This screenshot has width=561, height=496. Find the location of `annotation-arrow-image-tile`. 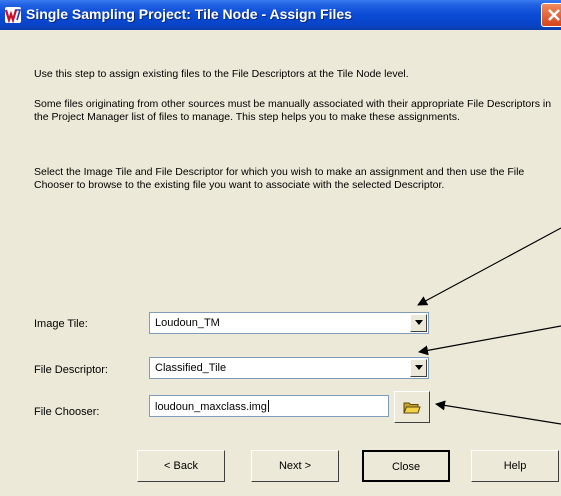

annotation-arrow-image-tile is located at coordinates (489, 266).